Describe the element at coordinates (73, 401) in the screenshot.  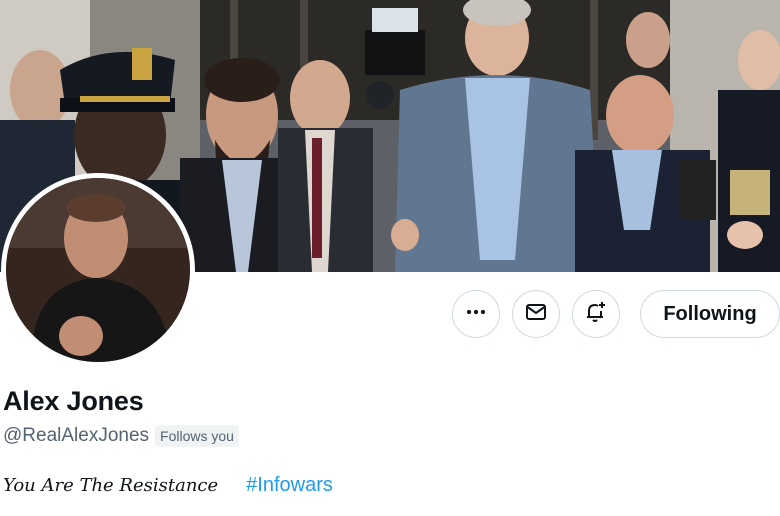
I see `profile-name: Alex Jones` at that location.